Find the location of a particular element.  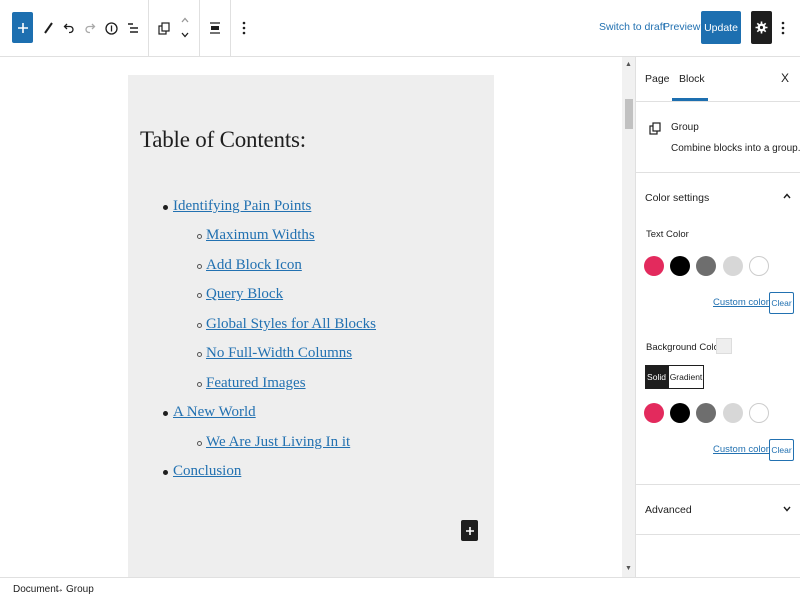

text-custom-color-link: Custom color is located at coordinates (741, 302).